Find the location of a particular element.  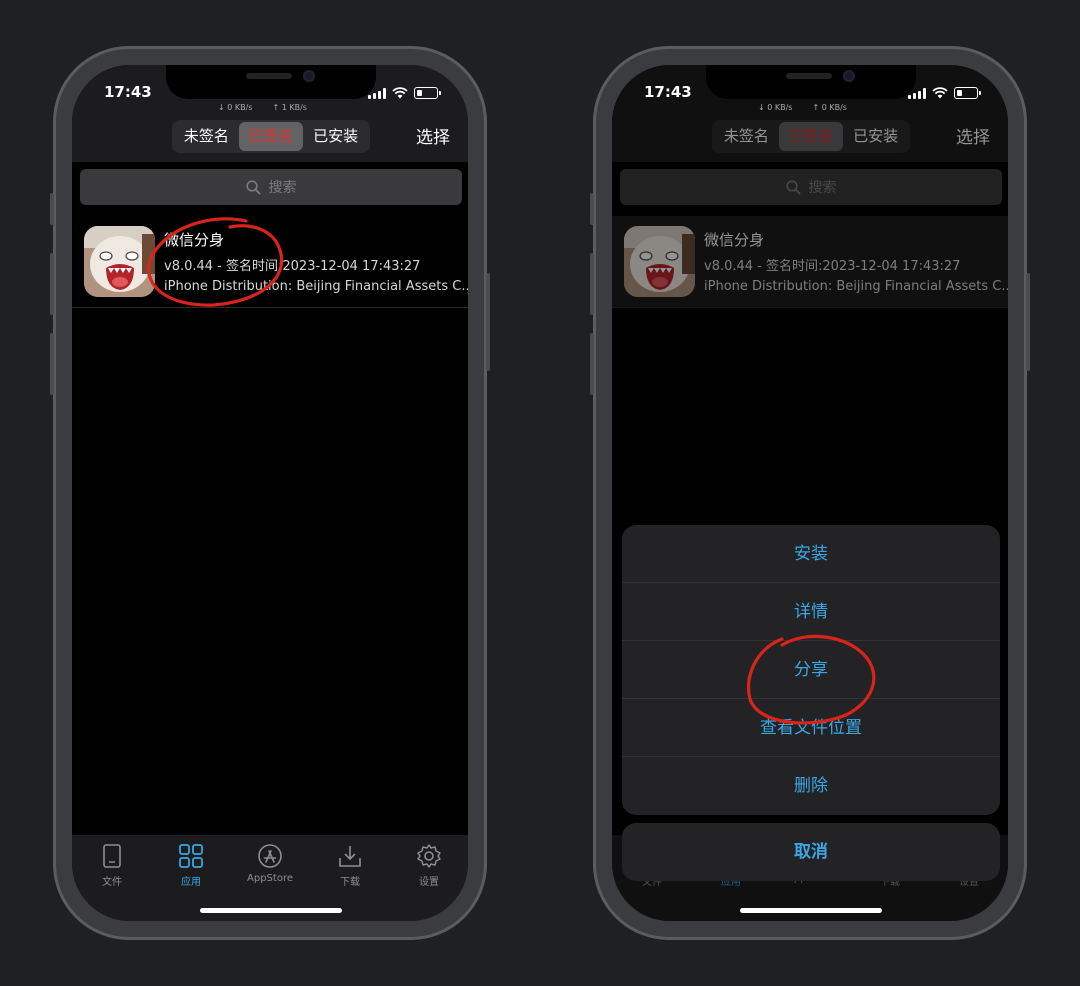

action-details: 详情 is located at coordinates (811, 612).